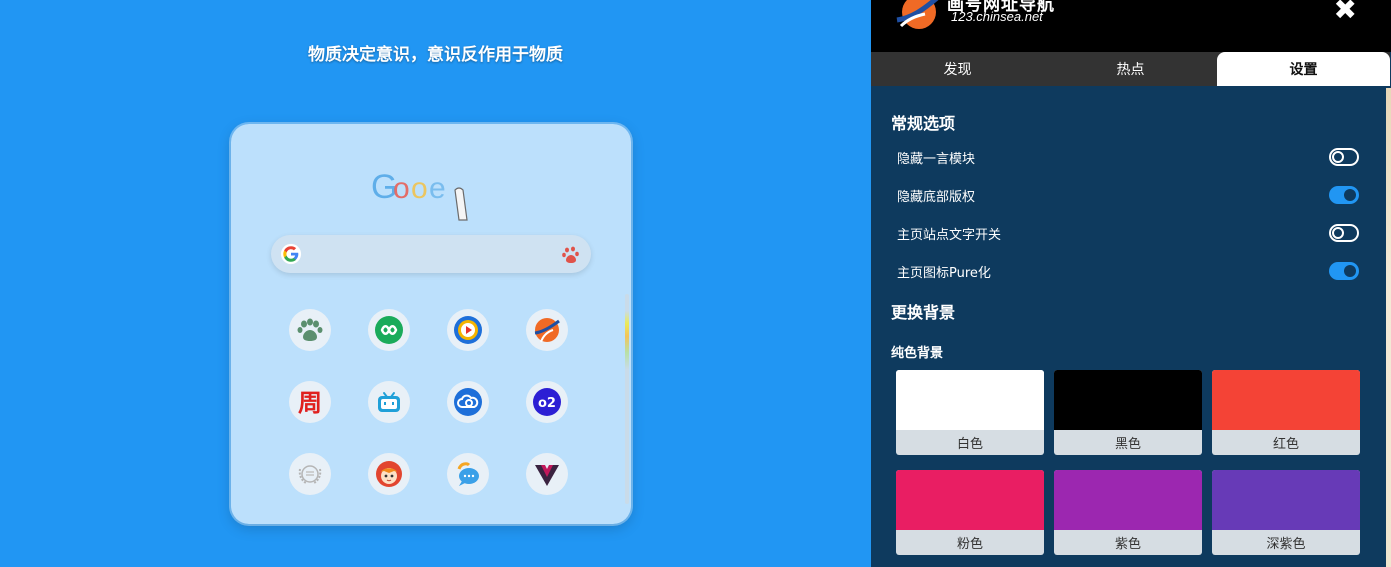  I want to click on swatch-purple: 紫色, so click(1128, 512).